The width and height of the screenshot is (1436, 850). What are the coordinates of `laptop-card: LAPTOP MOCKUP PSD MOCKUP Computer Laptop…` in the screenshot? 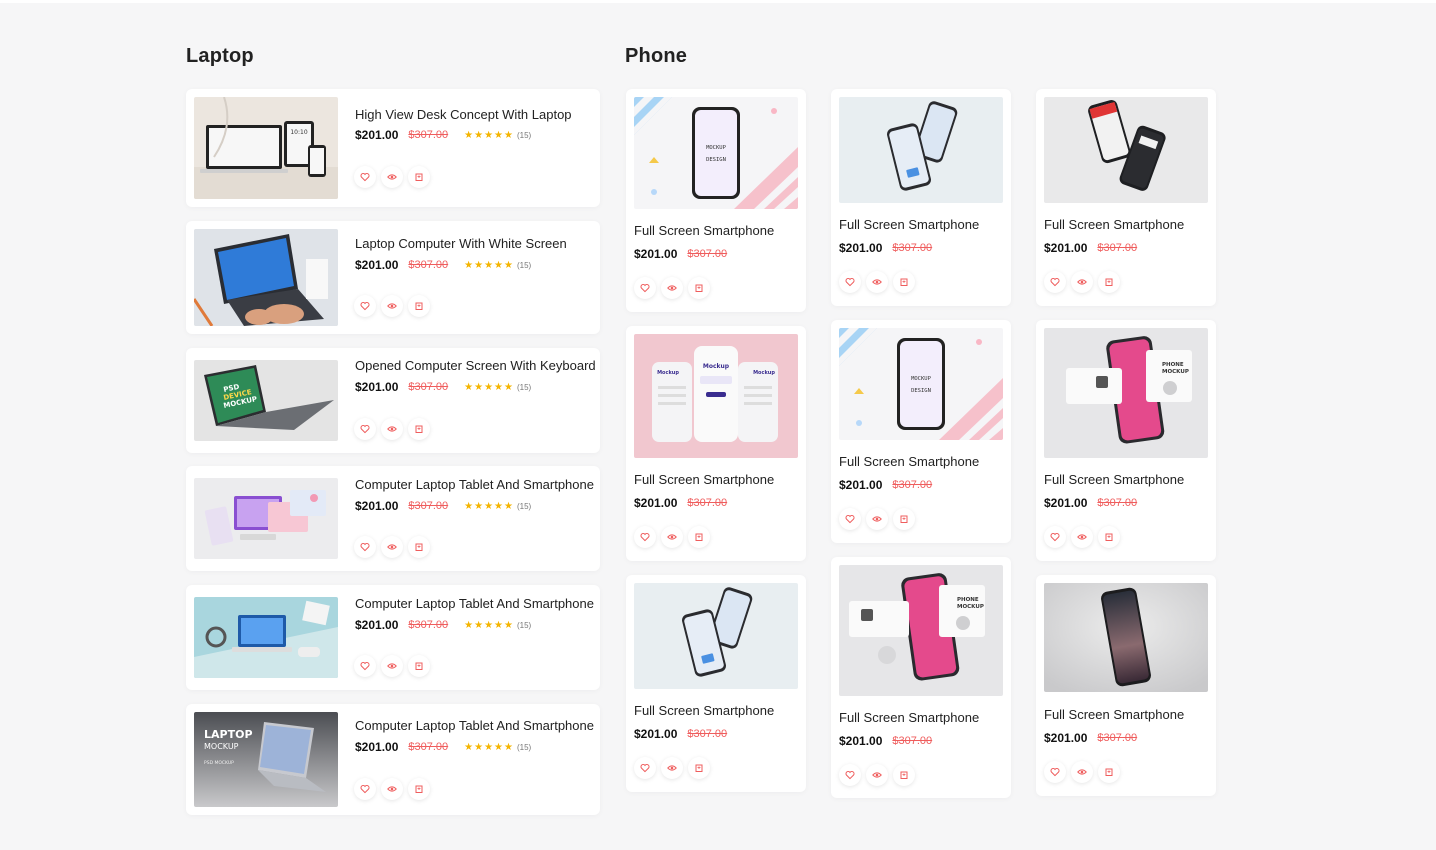 It's located at (393, 759).